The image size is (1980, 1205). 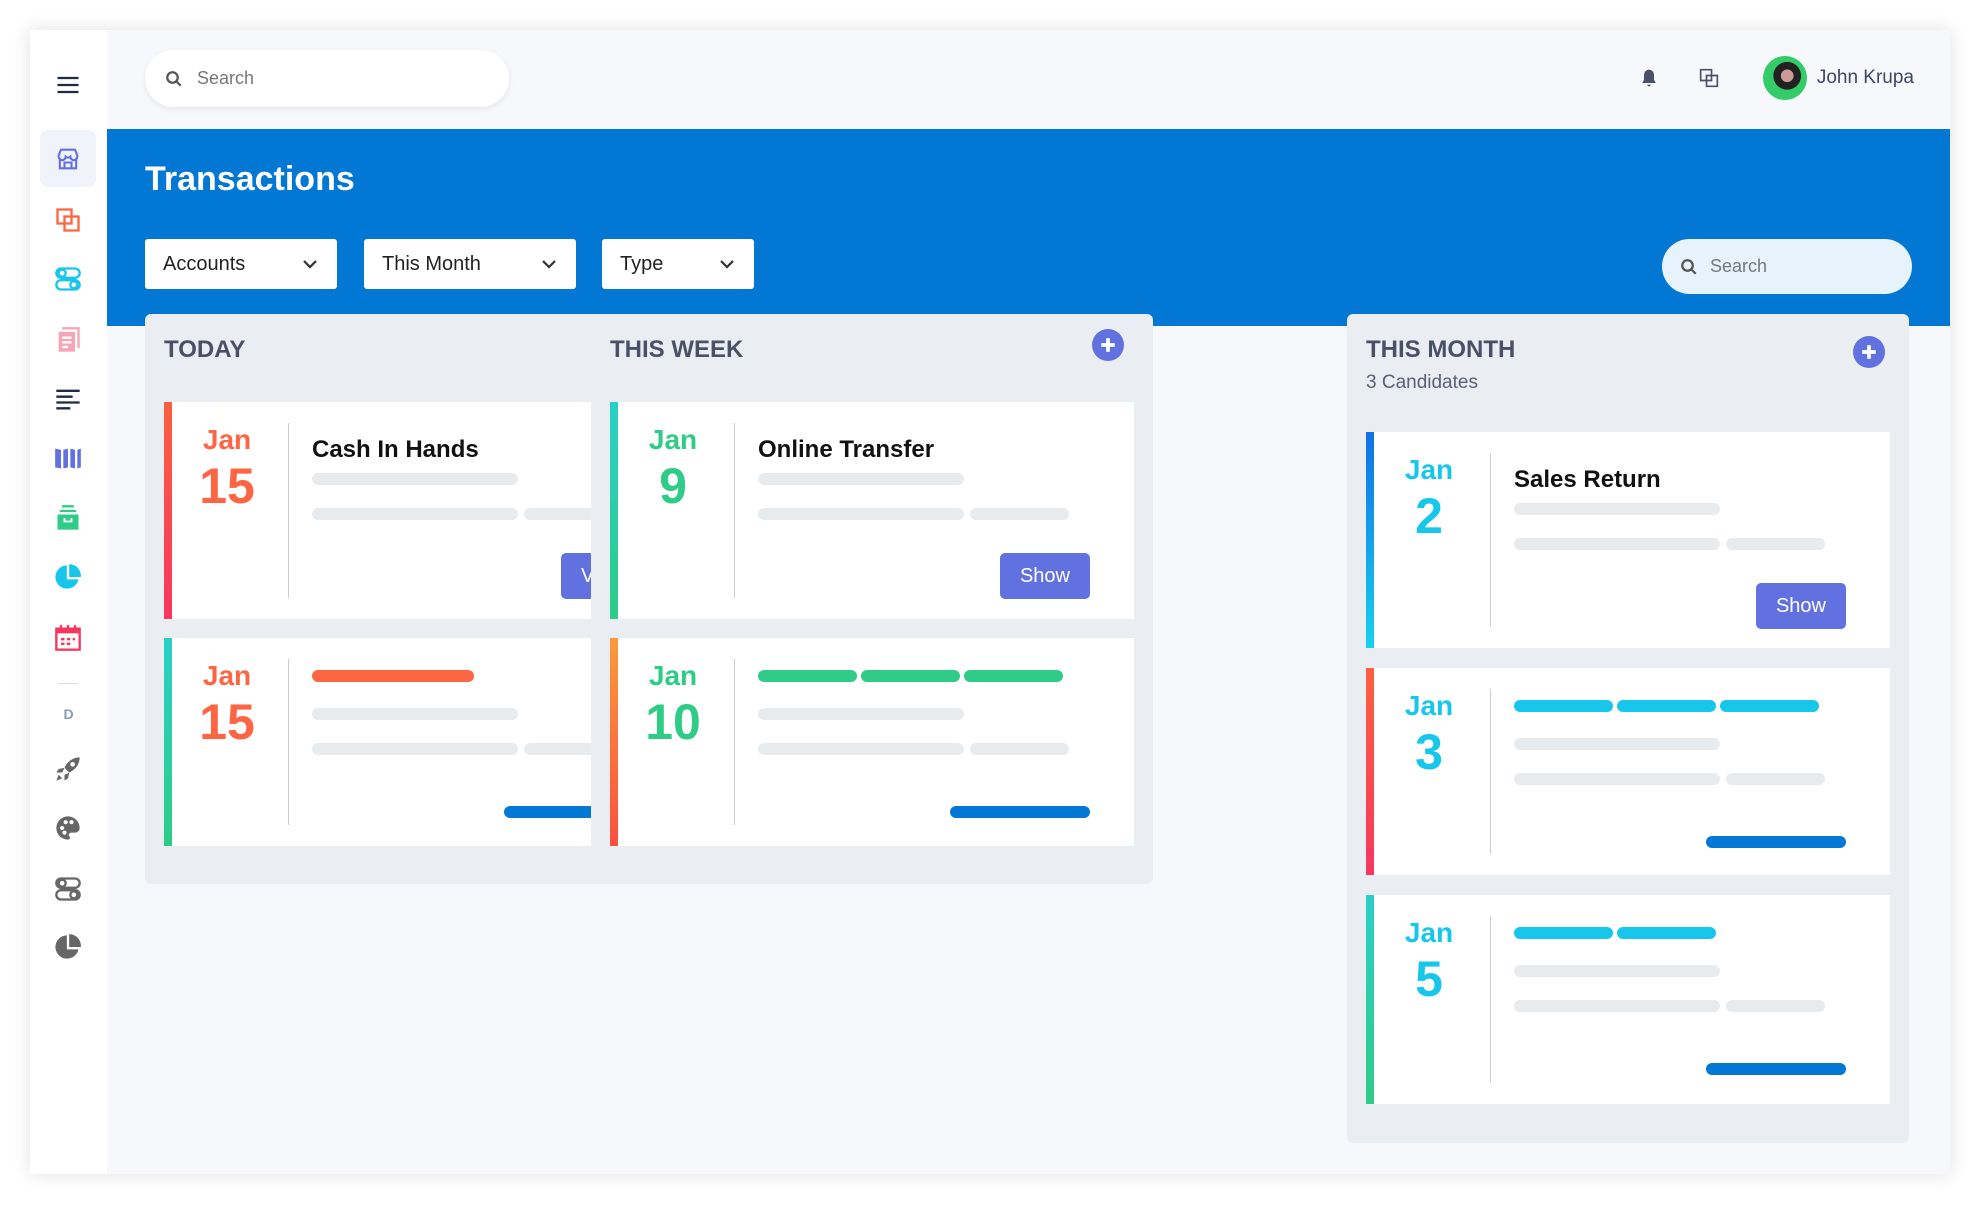 I want to click on toggles-icon, so click(x=68, y=279).